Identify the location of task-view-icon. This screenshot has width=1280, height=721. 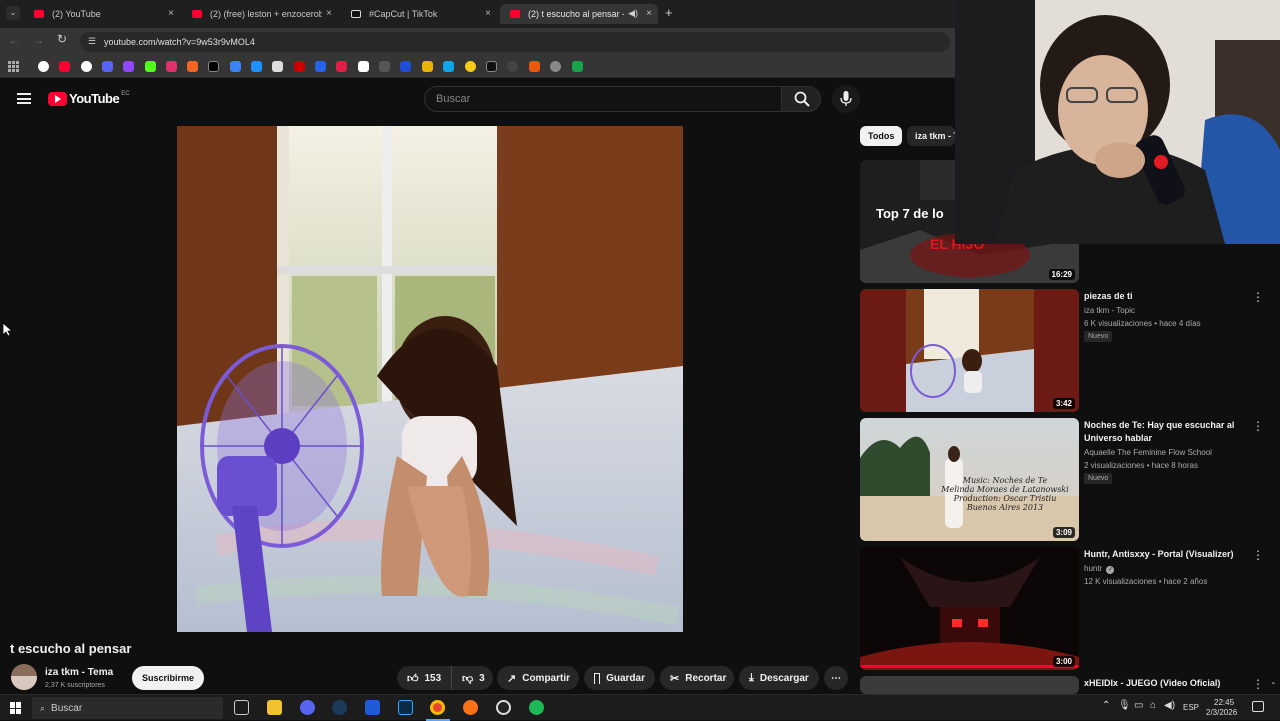
(241, 707).